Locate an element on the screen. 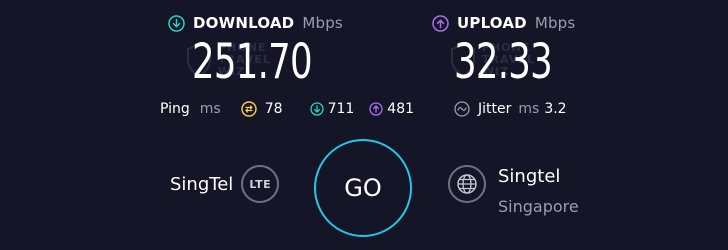 The height and width of the screenshot is (250, 728). ping-idle-value: 78 is located at coordinates (273, 109).